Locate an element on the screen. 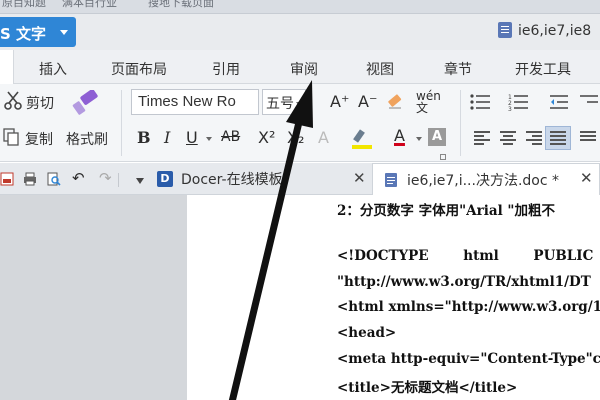  title-bar: S 文字 ie6,ie7,ie8 is located at coordinates (300, 32).